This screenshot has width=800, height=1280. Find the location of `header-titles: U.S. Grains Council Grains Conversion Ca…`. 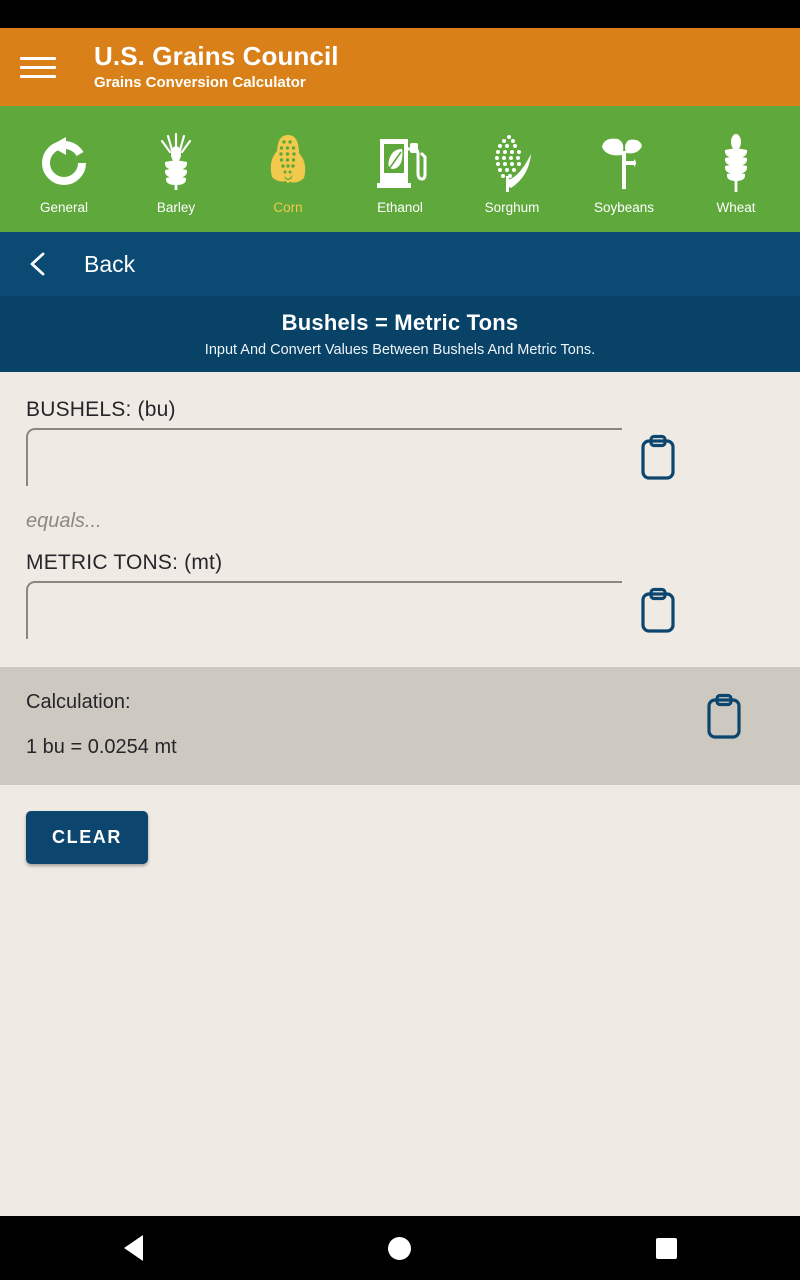

header-titles: U.S. Grains Council Grains Conversion Ca… is located at coordinates (216, 66).